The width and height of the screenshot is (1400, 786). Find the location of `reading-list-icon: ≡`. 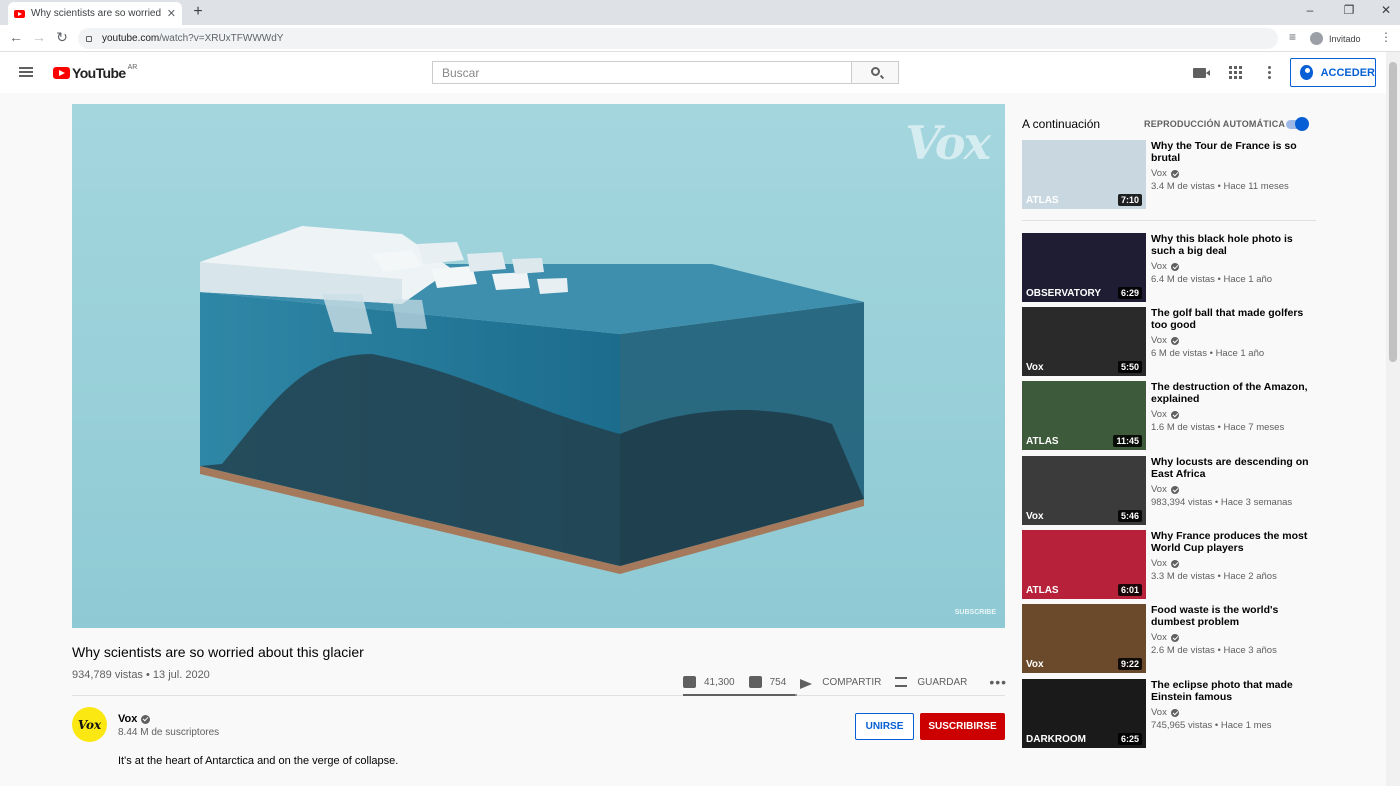

reading-list-icon: ≡ is located at coordinates (1292, 37).